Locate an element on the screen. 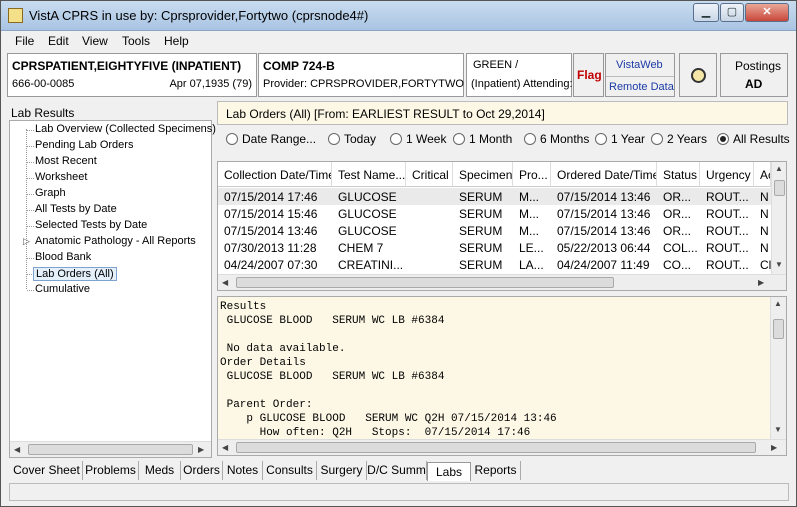 Image resolution: width=797 pixels, height=507 pixels. tab-notes: Notes is located at coordinates (243, 470).